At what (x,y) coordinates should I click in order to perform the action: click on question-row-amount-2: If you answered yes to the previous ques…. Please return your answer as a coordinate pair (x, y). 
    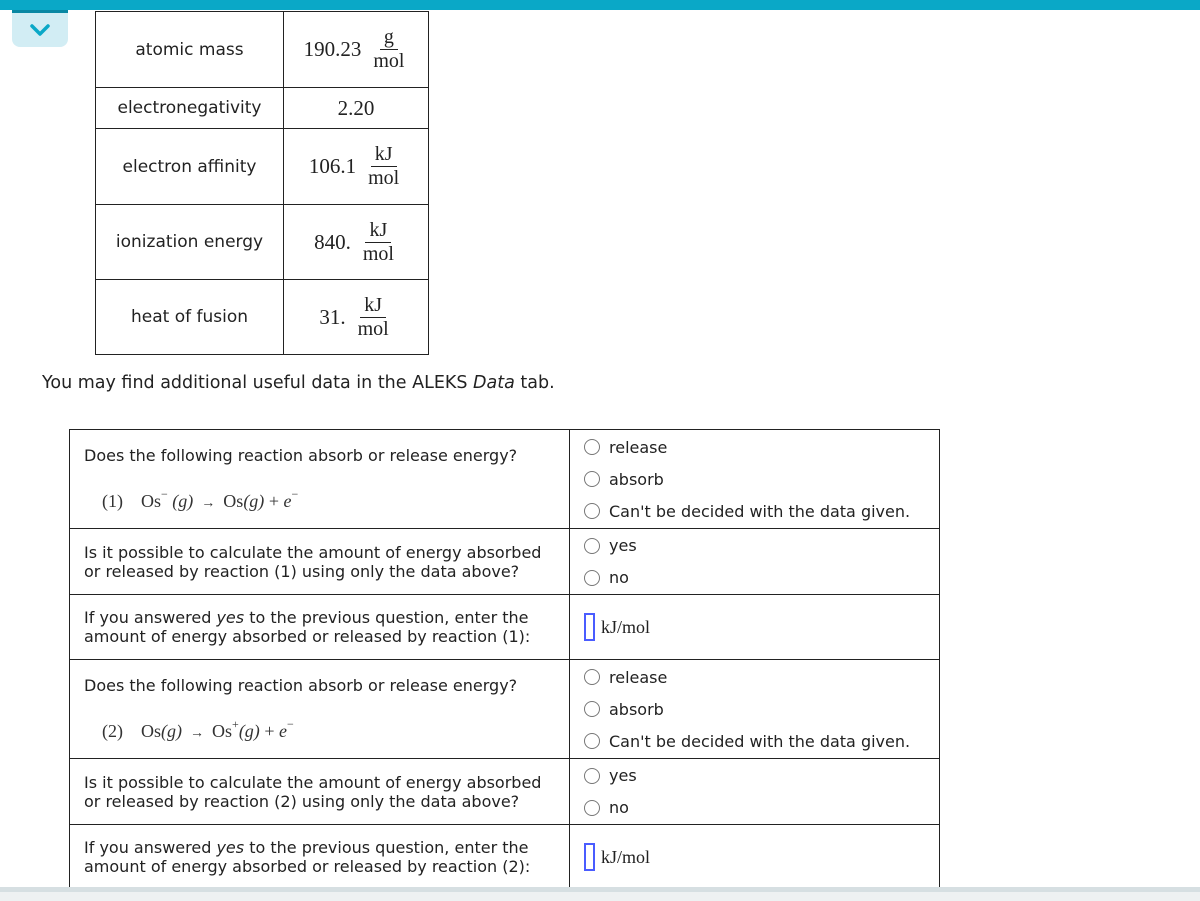
    Looking at the image, I should click on (504, 857).